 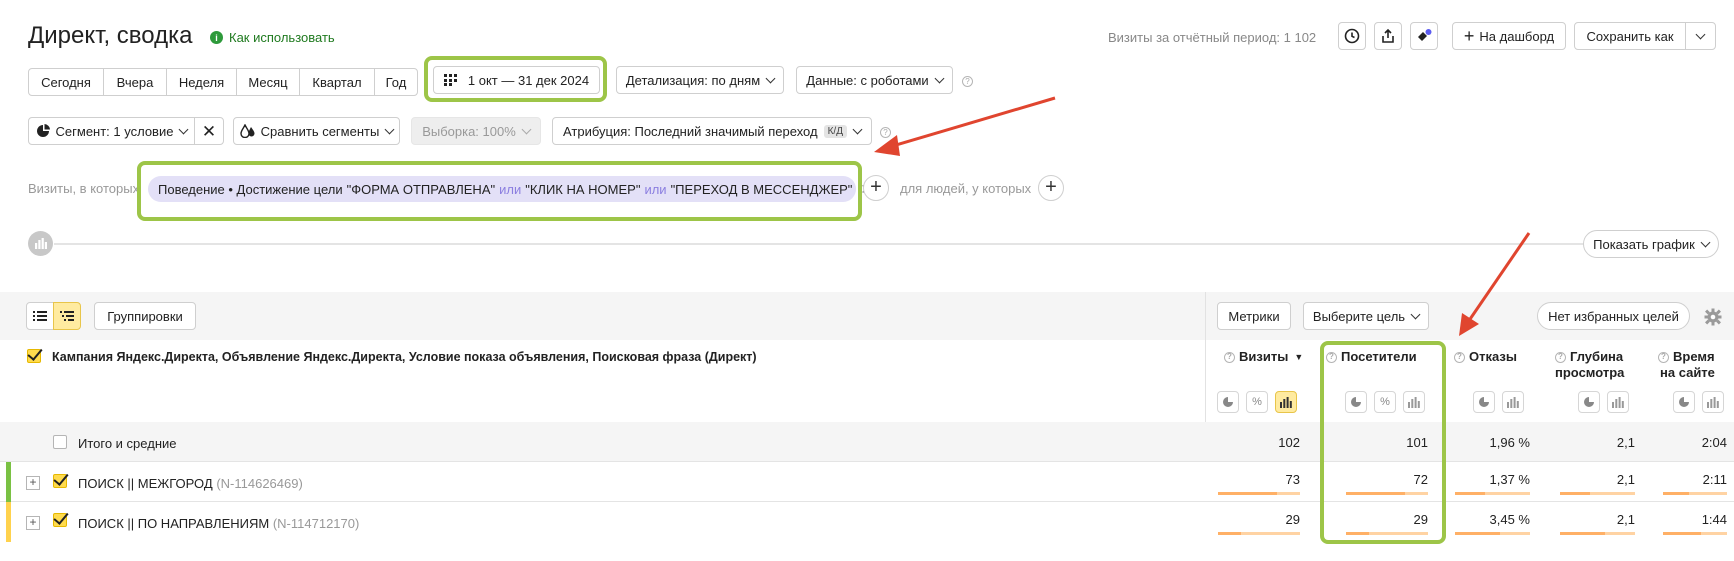 I want to click on bounce-pie-view-button, so click(x=1484, y=402).